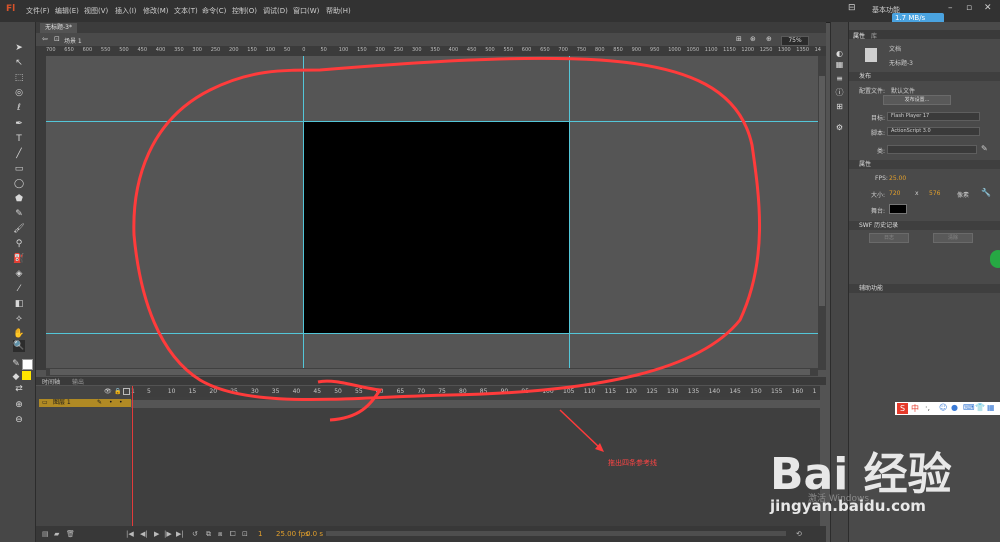  Describe the element at coordinates (632, 463) in the screenshot. I see `annotation-label: 拖出四条参考线` at that location.